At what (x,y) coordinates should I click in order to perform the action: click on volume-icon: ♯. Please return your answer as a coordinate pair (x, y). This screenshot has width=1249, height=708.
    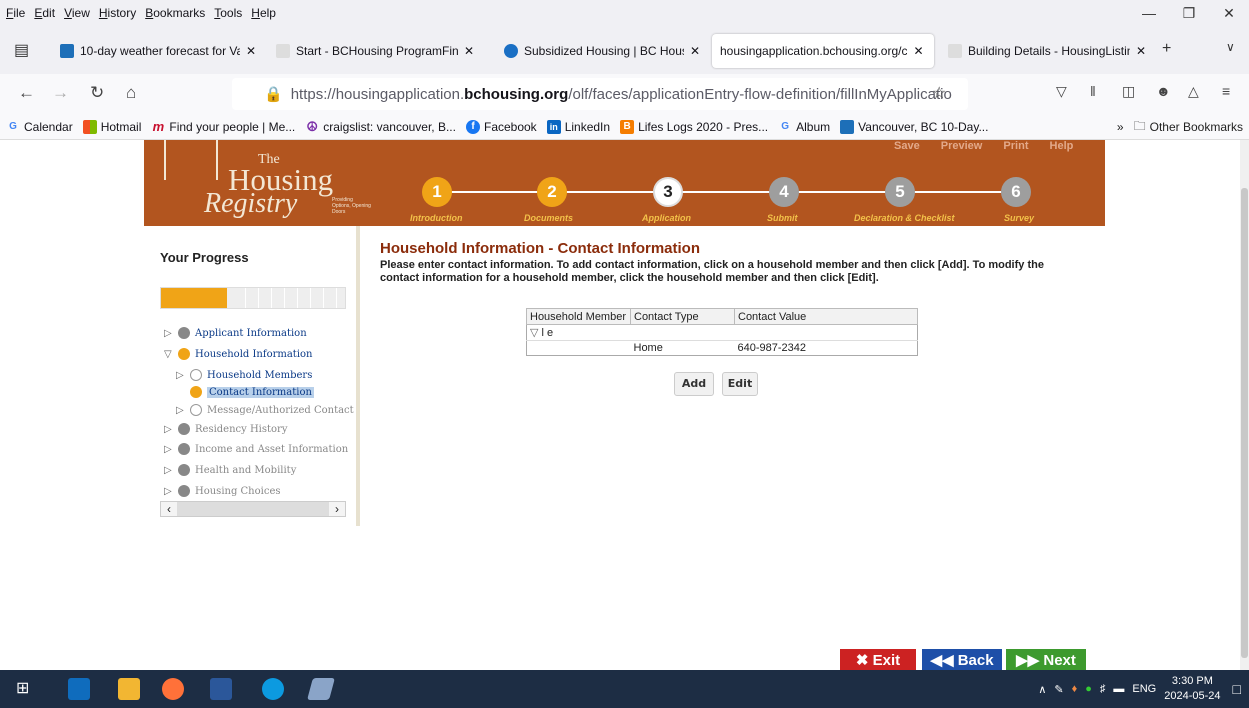
    Looking at the image, I should click on (1103, 689).